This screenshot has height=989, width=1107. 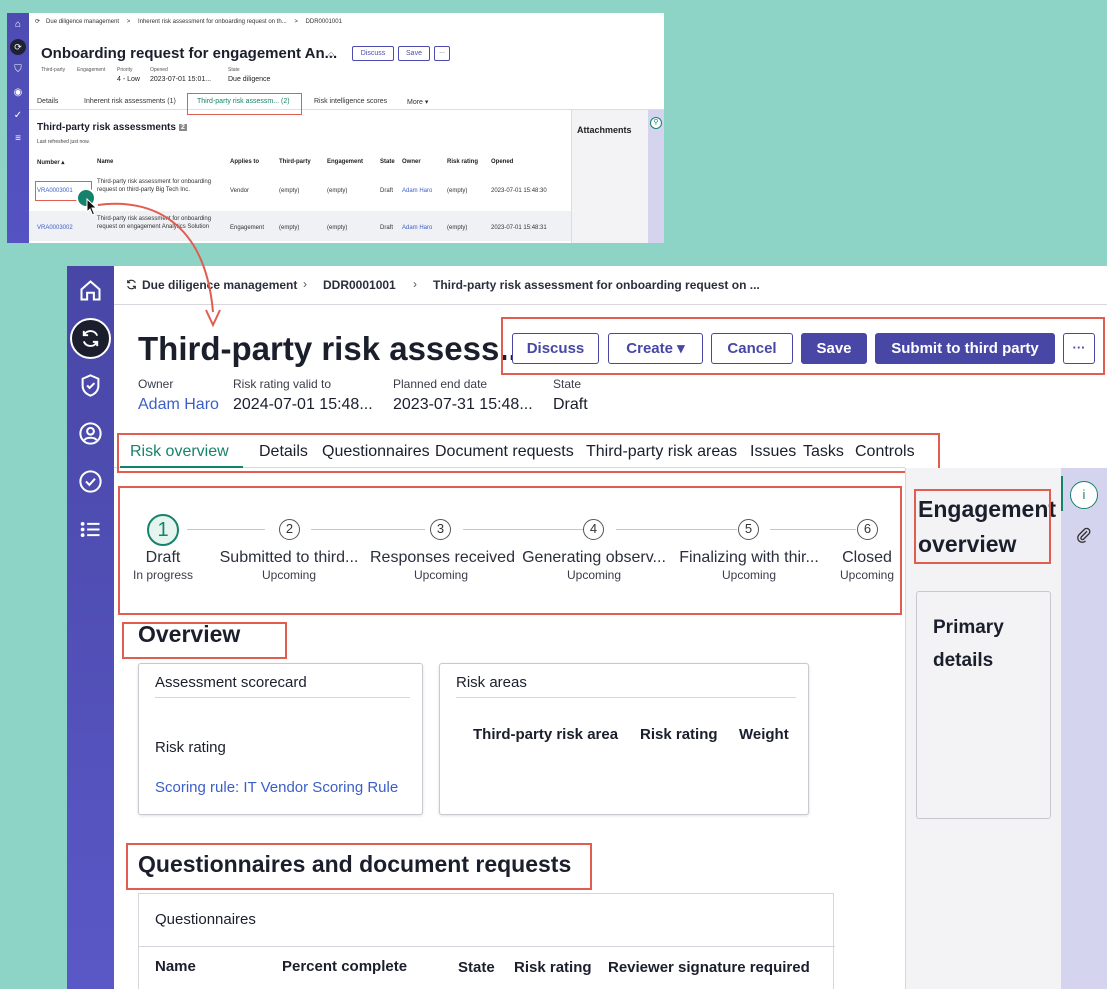 I want to click on user-circle-icon, so click(x=90, y=433).